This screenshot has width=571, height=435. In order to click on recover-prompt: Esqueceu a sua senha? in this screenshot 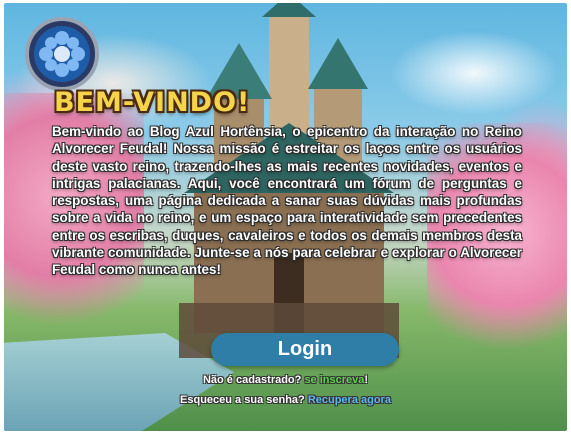, I will do `click(242, 400)`.